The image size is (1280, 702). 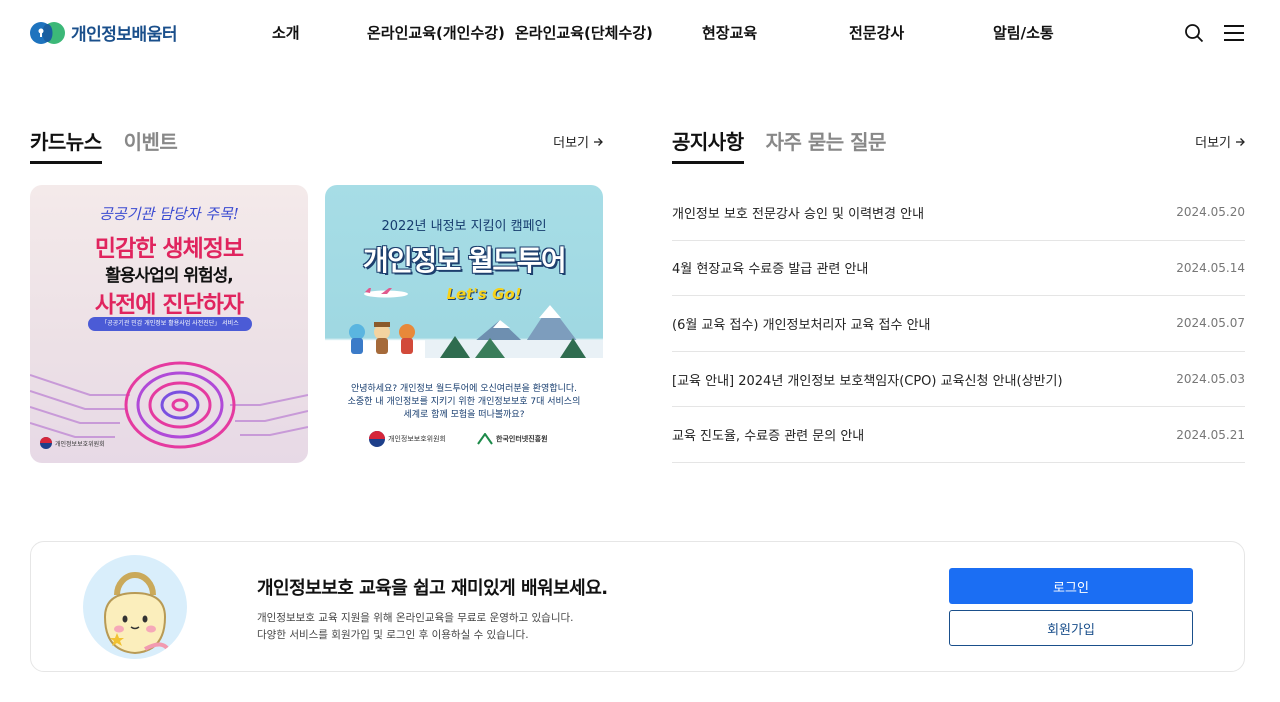 I want to click on card2-footer-left: 개인정보보호위원회, so click(x=407, y=439).